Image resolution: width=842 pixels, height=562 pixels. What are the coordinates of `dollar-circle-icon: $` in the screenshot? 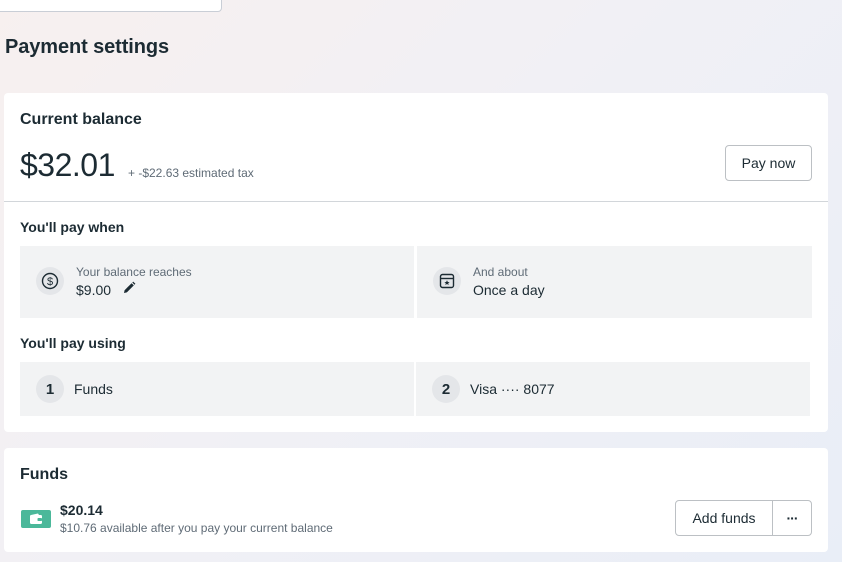 It's located at (50, 281).